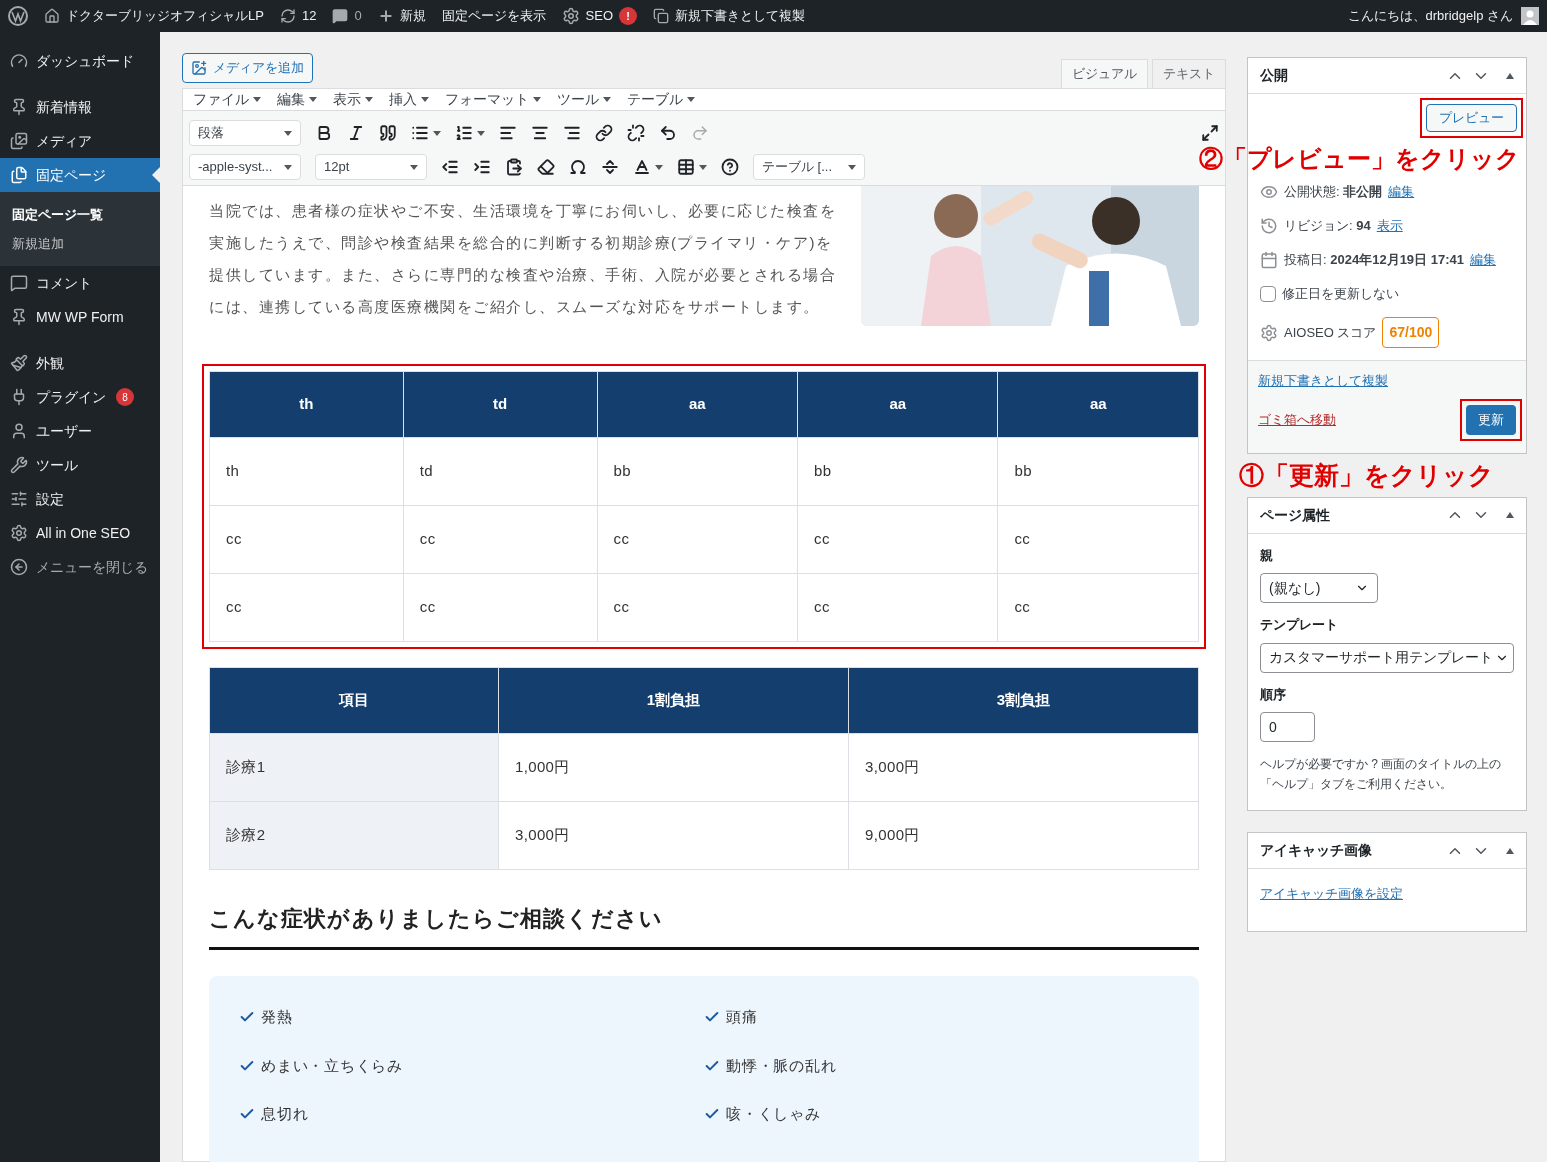 The image size is (1547, 1162). What do you see at coordinates (227, 99) in the screenshot?
I see `menu-item: ファイル` at bounding box center [227, 99].